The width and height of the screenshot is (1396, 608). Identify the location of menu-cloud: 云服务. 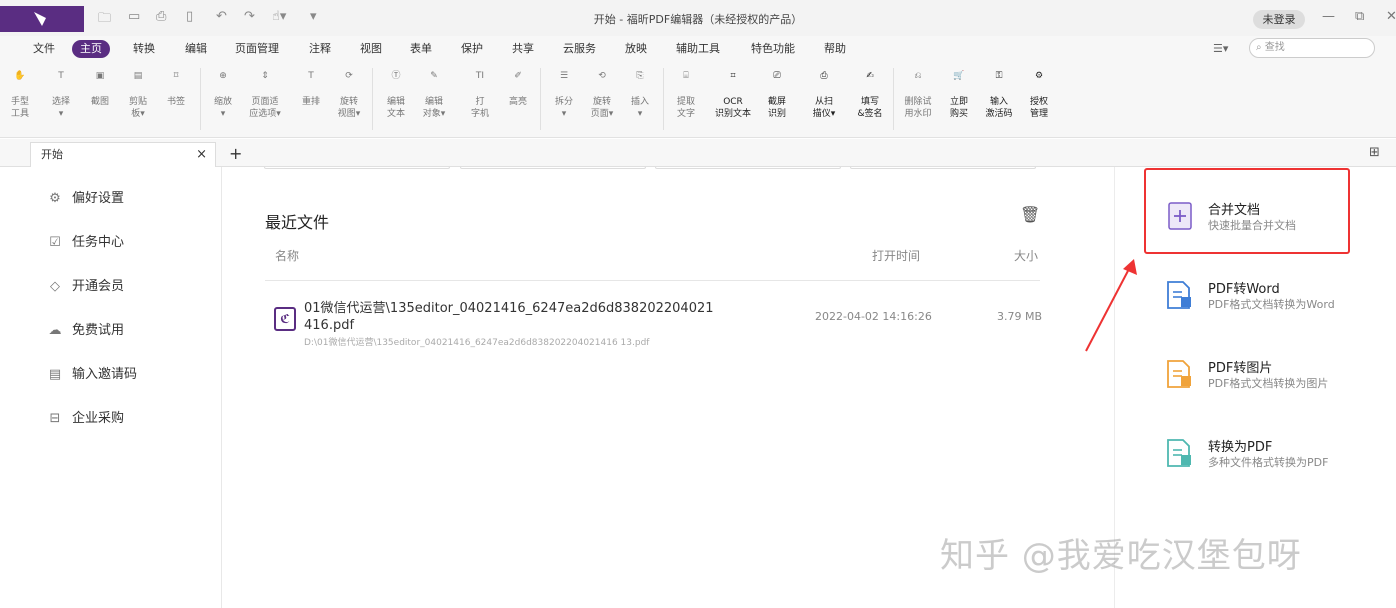
(579, 49).